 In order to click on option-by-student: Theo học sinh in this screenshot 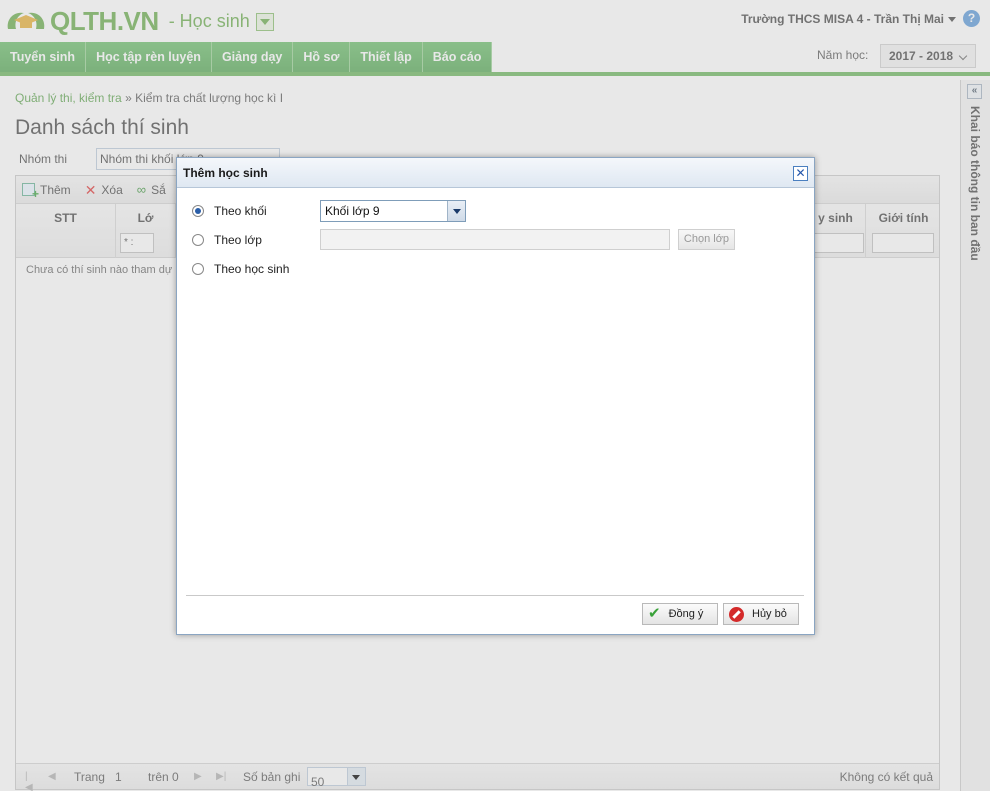, I will do `click(240, 269)`.